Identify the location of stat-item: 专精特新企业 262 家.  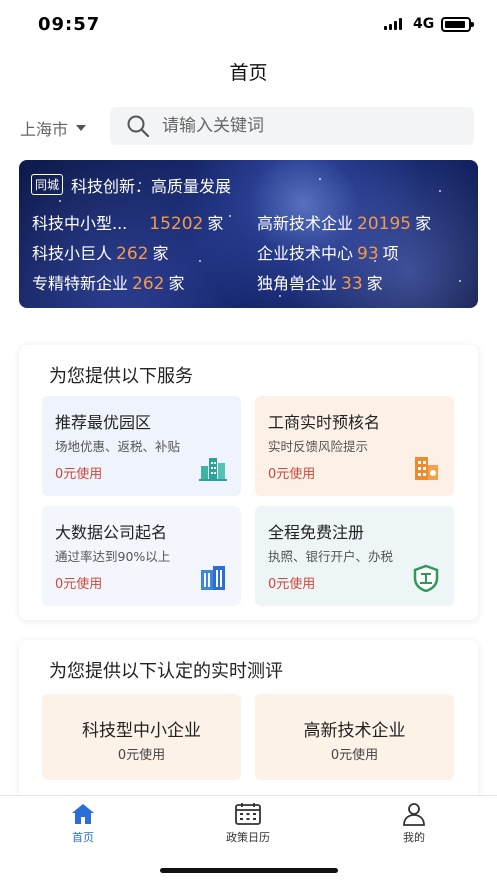
(108, 282).